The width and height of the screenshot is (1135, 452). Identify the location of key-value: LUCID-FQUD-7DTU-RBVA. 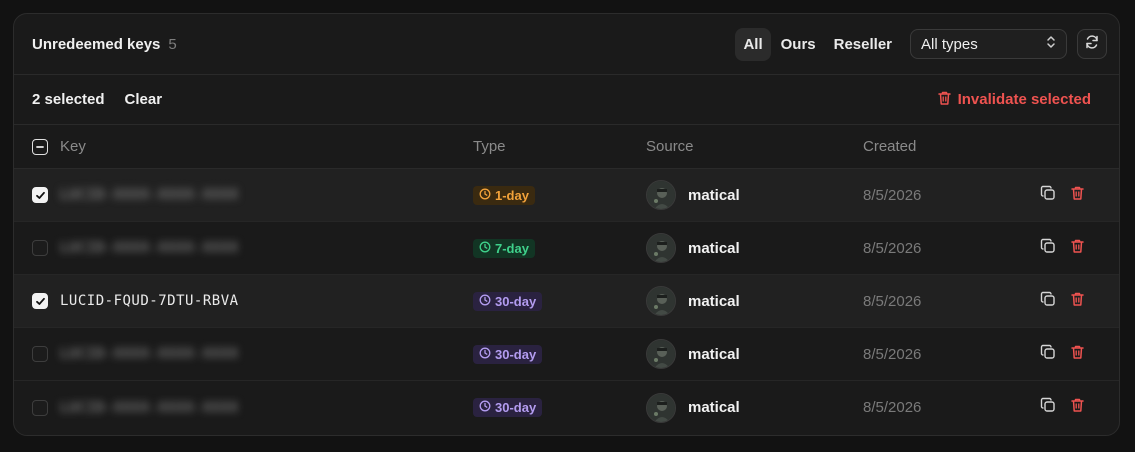
(149, 301).